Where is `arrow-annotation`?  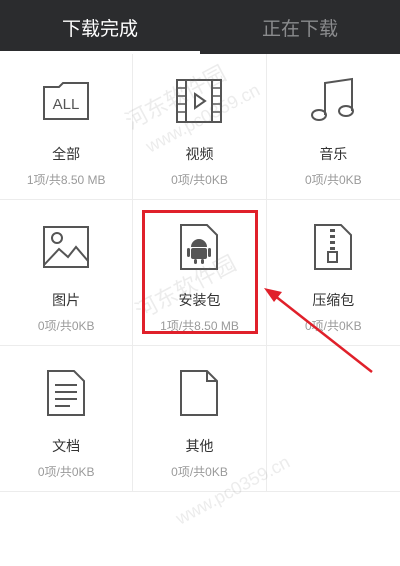
arrow-annotation is located at coordinates (318, 330).